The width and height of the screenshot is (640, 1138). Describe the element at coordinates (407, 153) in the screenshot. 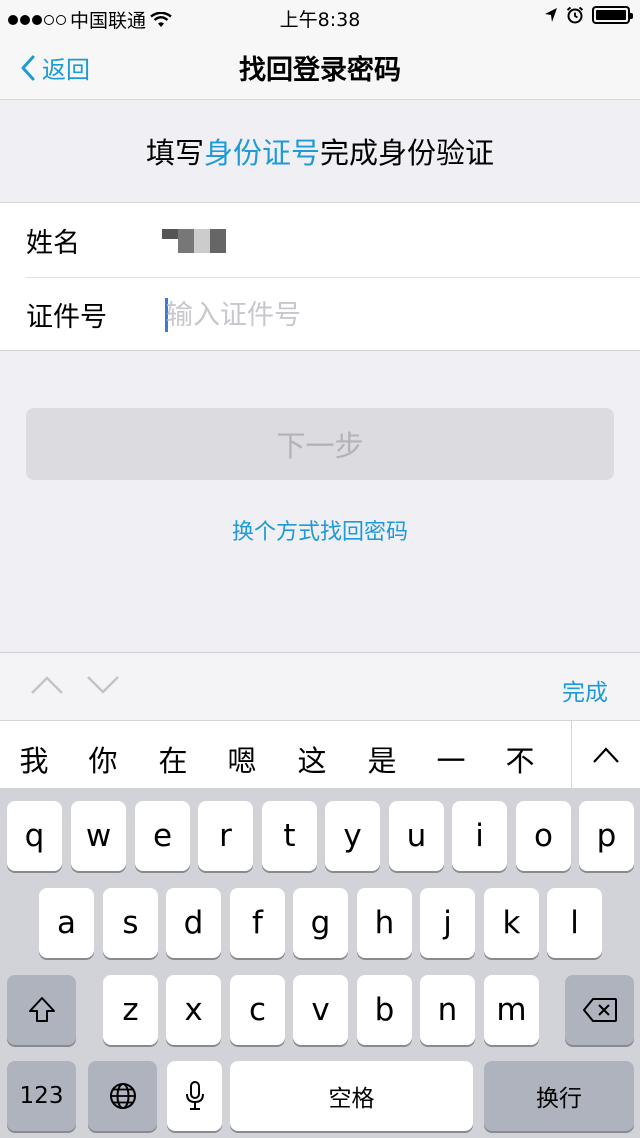

I see `instruction-suffix: 完成身份验证` at that location.